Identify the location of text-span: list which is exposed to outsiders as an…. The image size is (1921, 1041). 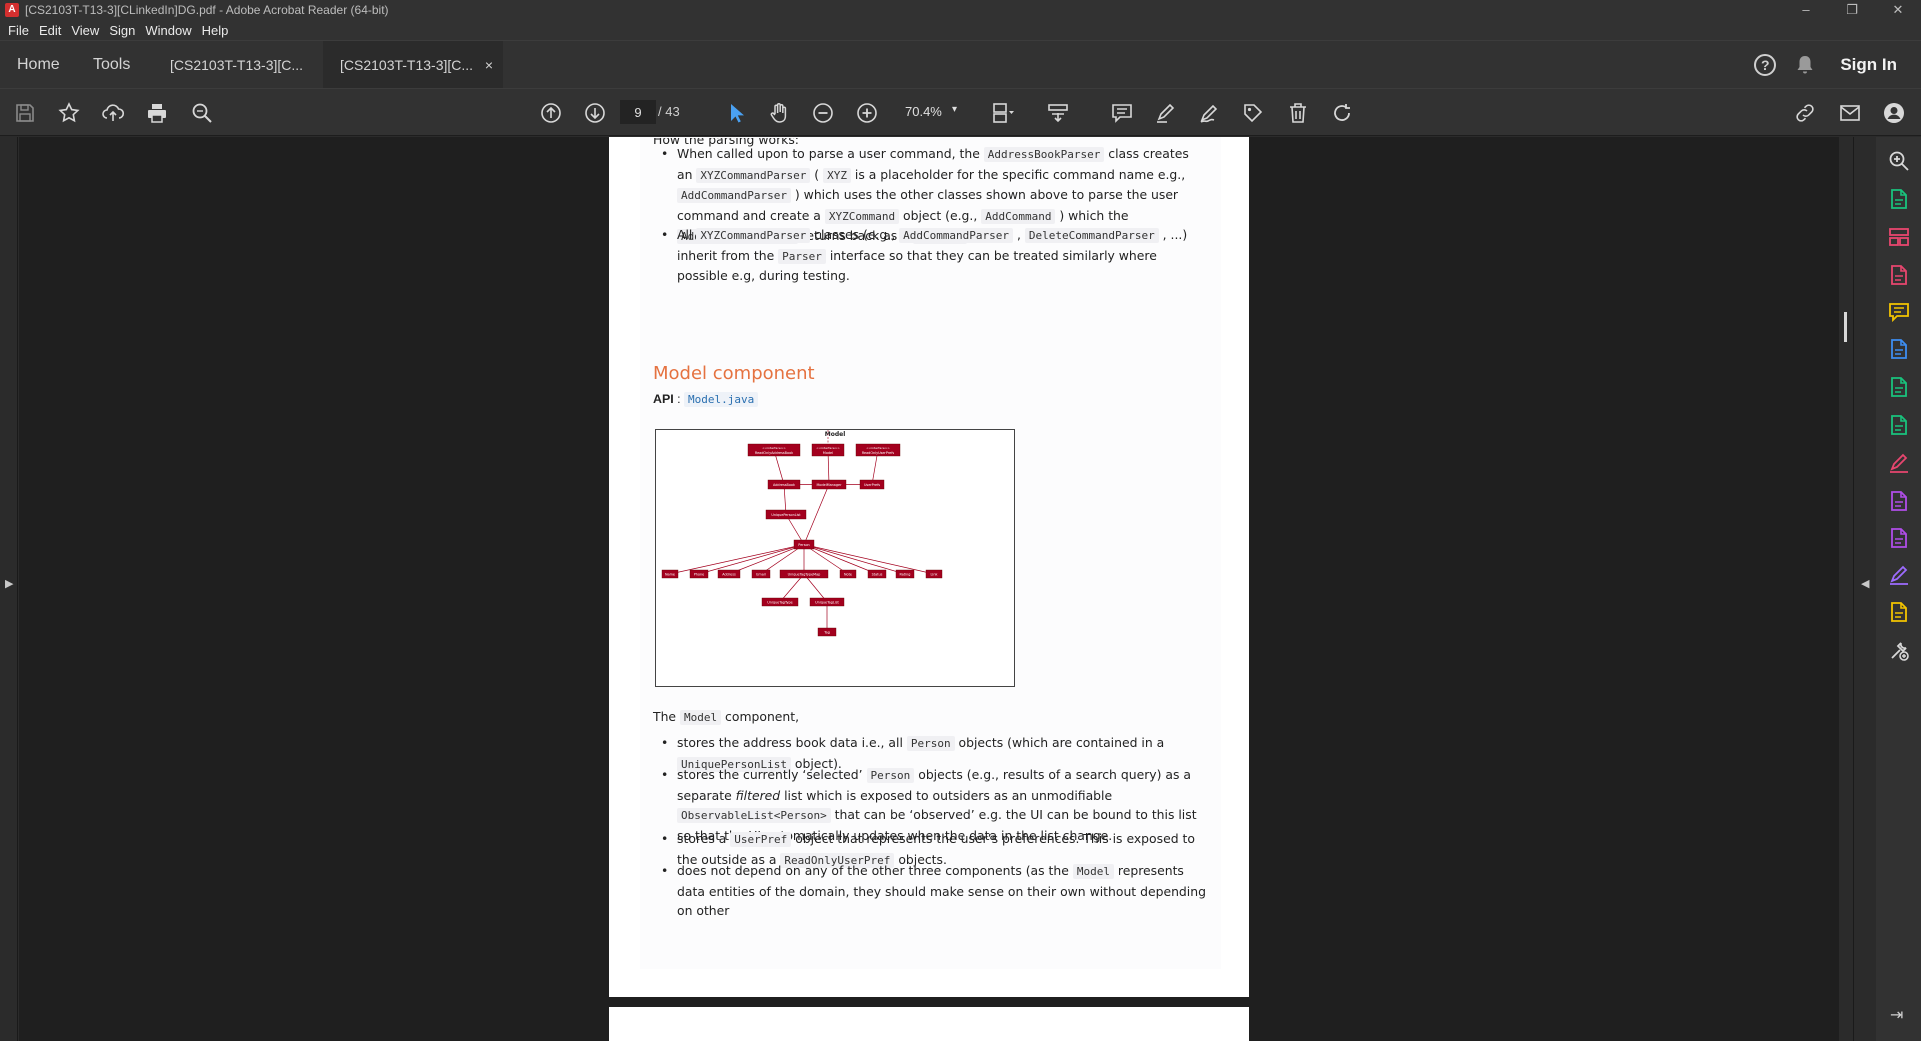
(946, 795).